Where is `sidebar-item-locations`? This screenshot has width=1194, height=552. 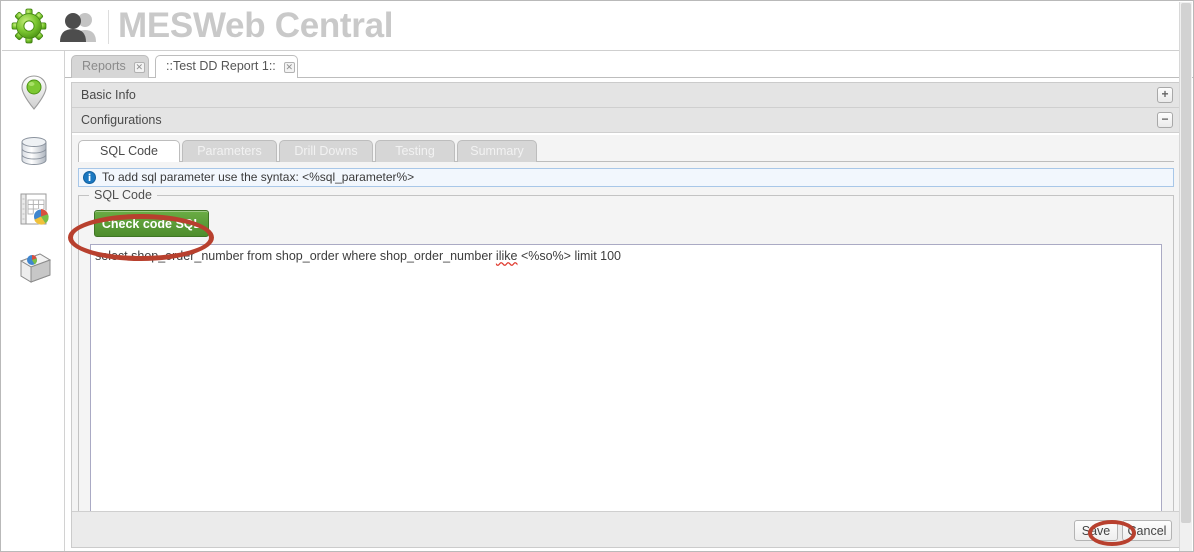 sidebar-item-locations is located at coordinates (33, 94).